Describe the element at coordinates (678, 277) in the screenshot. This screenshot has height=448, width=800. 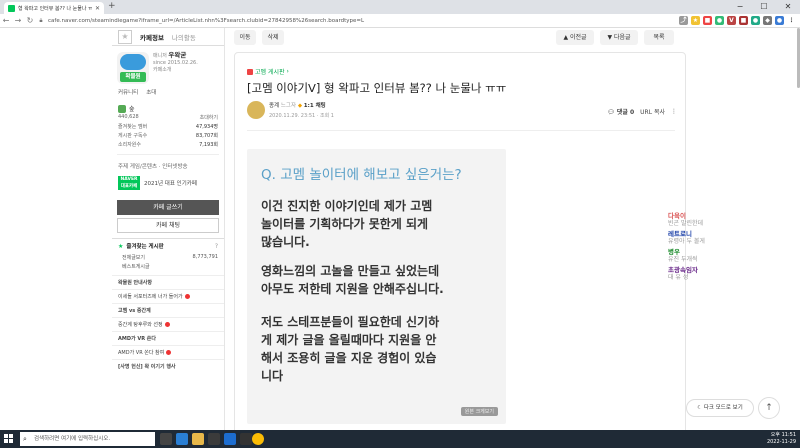
I see `chat-message: 대 유 성` at that location.